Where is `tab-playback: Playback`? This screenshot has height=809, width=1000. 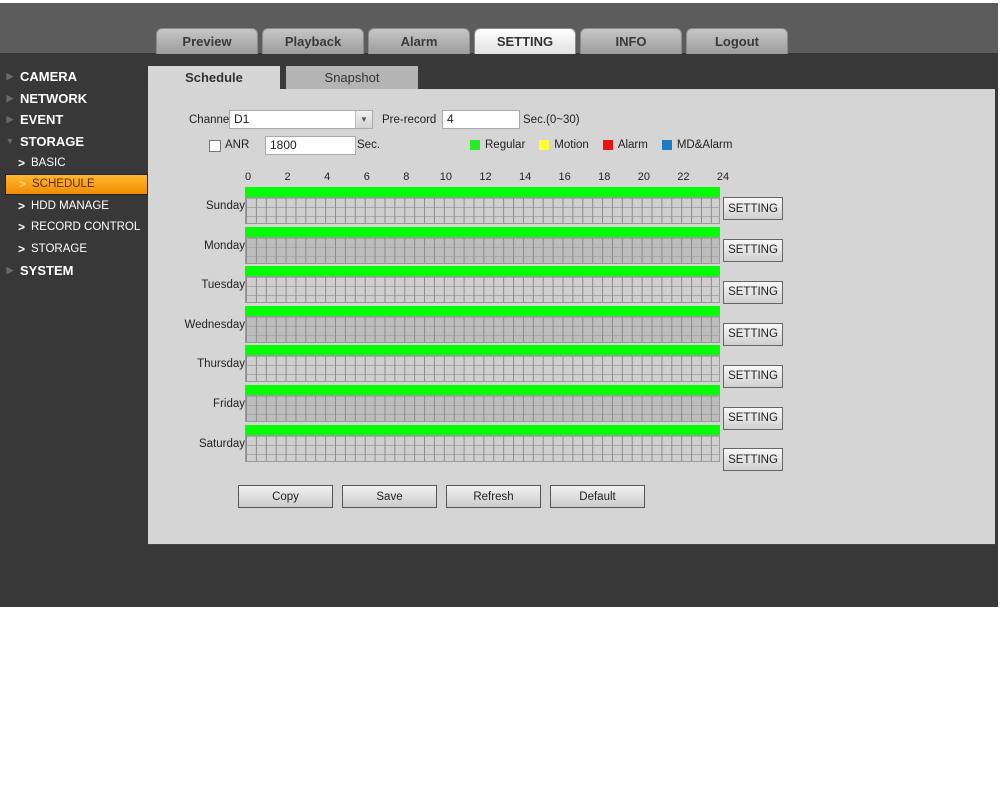 tab-playback: Playback is located at coordinates (313, 41).